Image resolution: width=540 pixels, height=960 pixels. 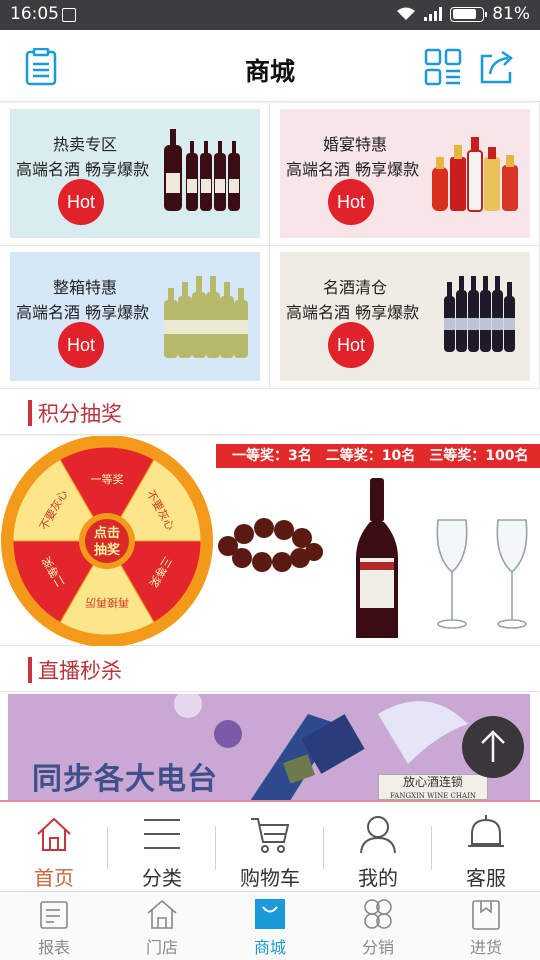 I want to click on tab-label: 商城, so click(x=269, y=947).